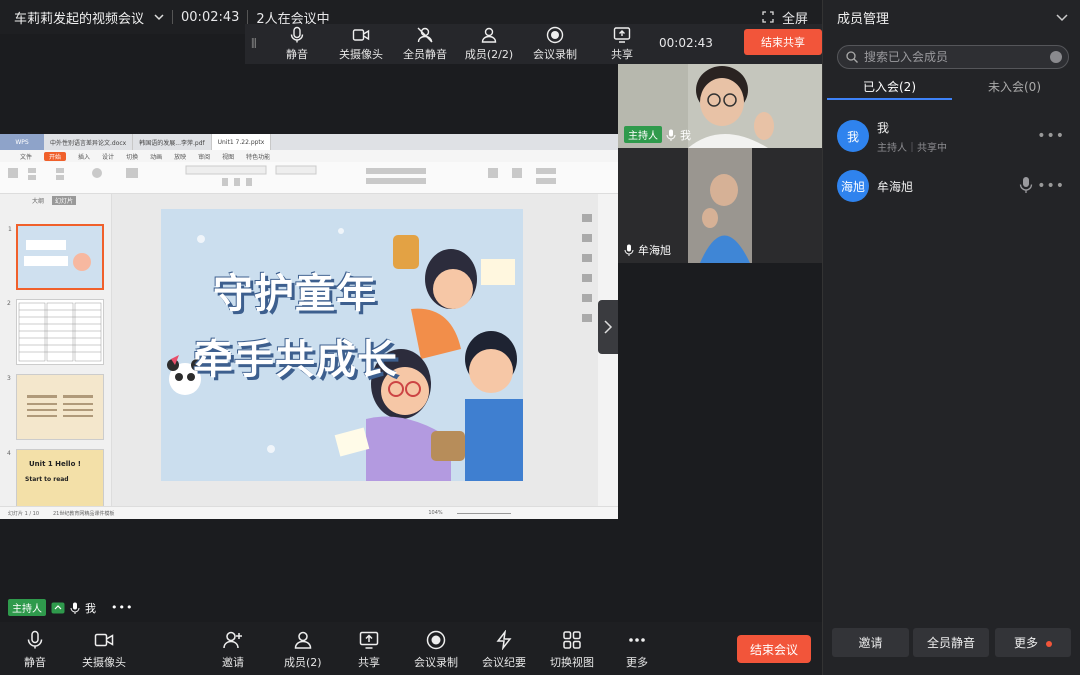 This screenshot has height=675, width=1080. I want to click on share-members-label: 成员(2/2), so click(489, 54).